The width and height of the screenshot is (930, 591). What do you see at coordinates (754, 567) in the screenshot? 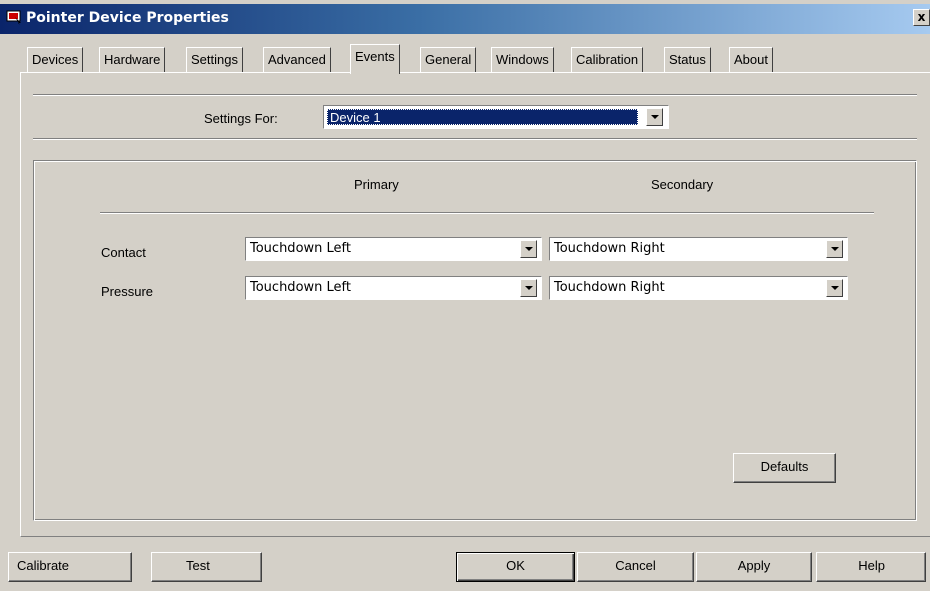
I see `apply-button: Apply` at bounding box center [754, 567].